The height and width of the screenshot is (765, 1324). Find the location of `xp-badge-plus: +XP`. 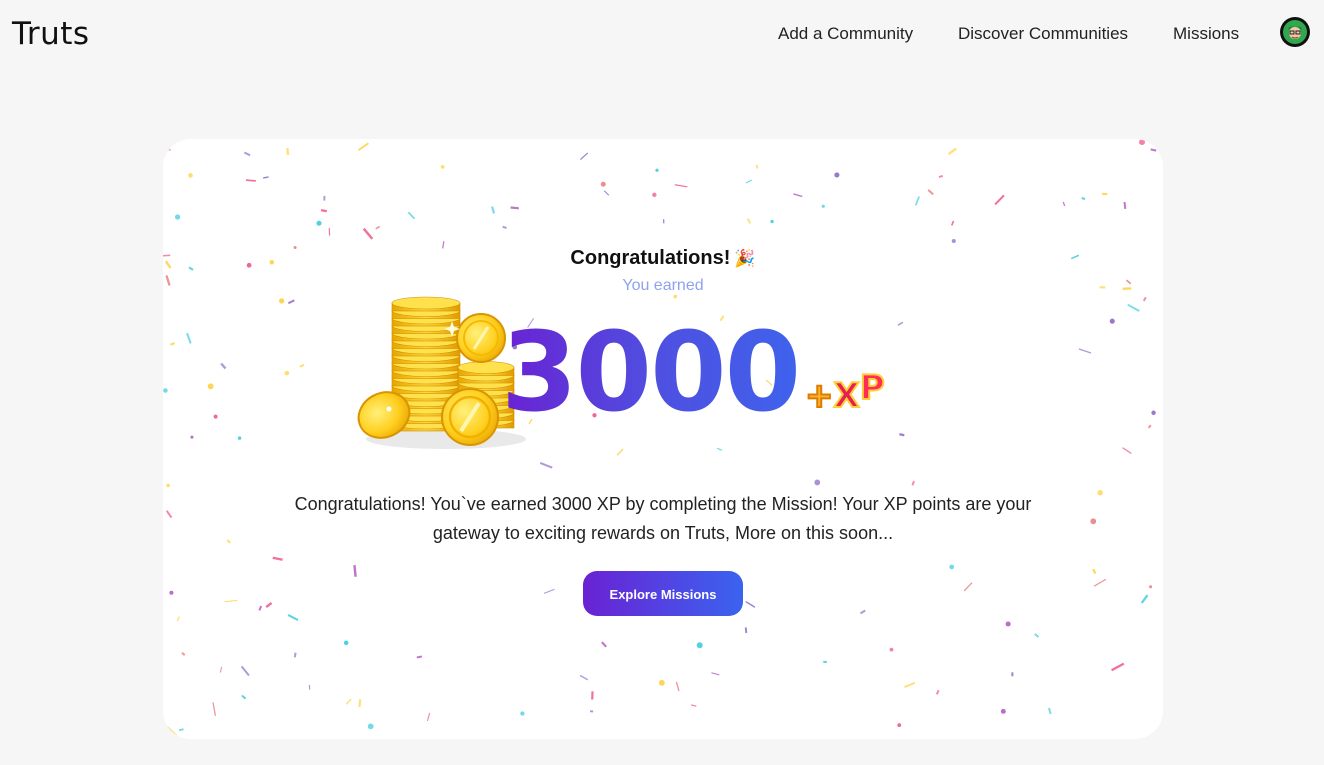

xp-badge-plus: +XP is located at coordinates (845, 392).